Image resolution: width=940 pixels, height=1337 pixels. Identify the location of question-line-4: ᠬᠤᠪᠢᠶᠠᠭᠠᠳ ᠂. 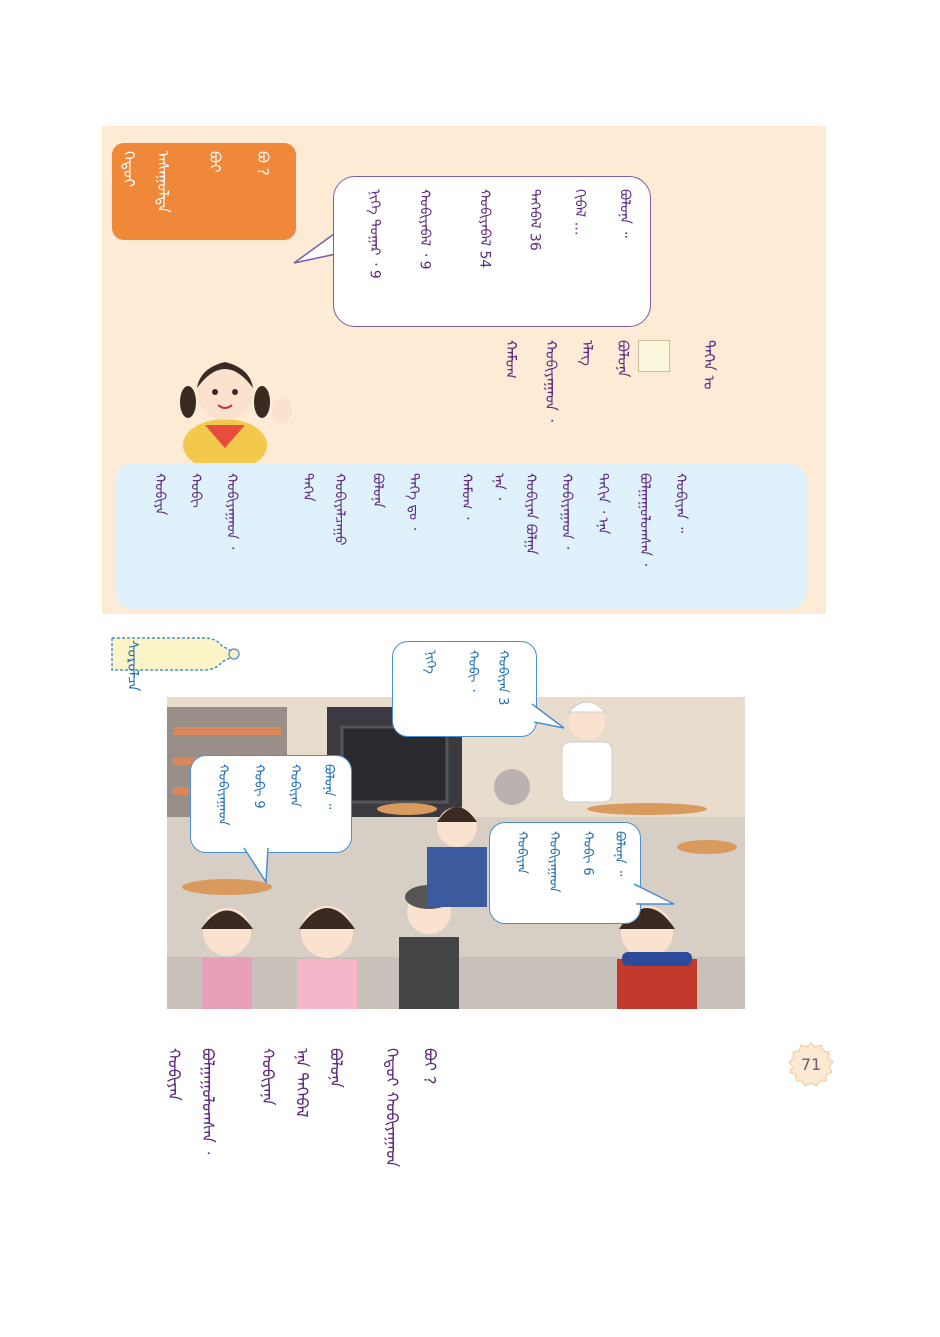
(551, 381).